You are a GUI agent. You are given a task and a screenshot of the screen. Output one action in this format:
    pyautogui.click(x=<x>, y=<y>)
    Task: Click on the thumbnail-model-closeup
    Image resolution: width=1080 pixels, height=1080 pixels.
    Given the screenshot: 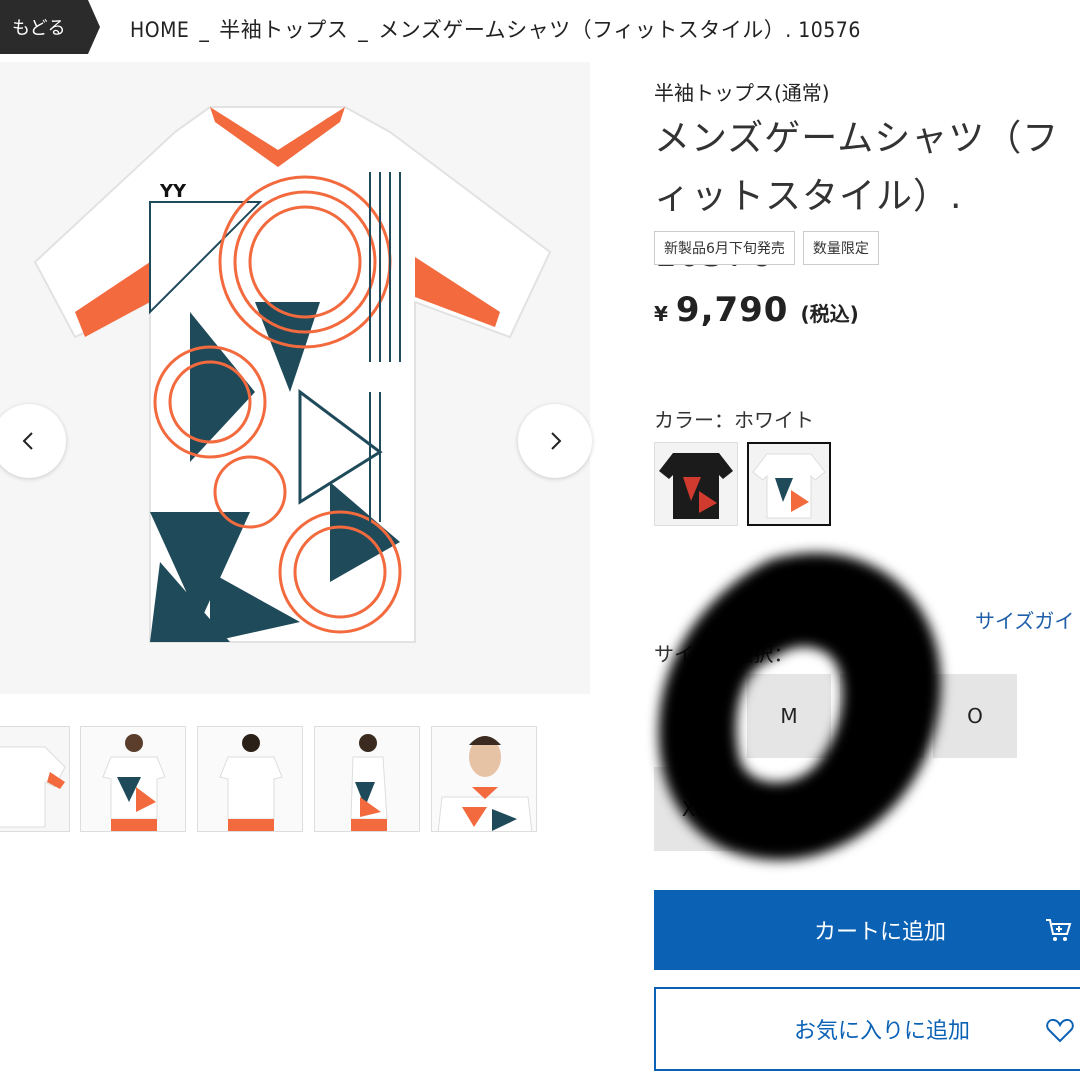 What is the action you would take?
    pyautogui.click(x=484, y=779)
    